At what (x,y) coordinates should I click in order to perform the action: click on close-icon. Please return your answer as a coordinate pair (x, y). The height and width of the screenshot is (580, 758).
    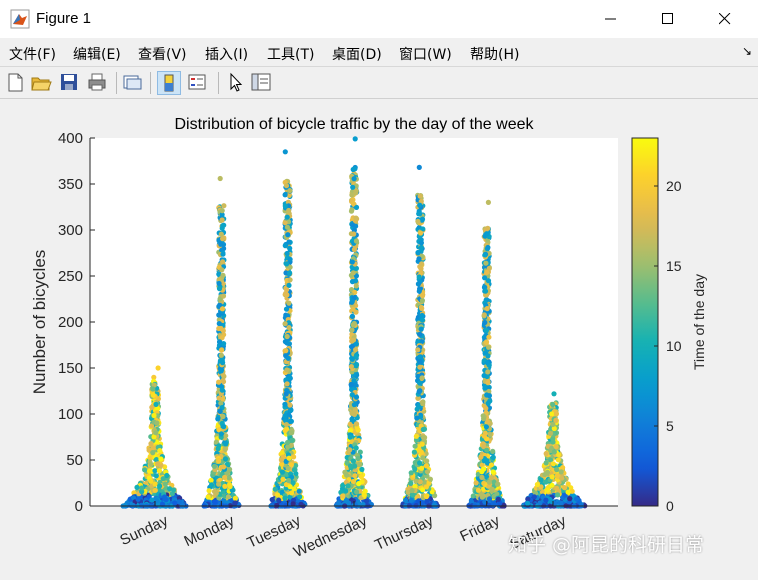
    Looking at the image, I should click on (725, 19).